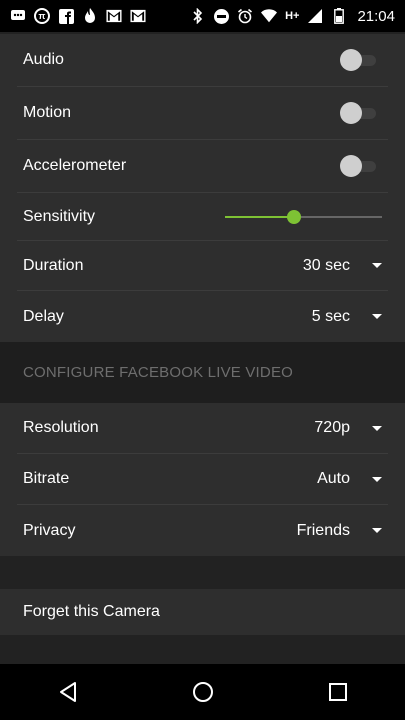 This screenshot has height=720, width=405. What do you see at coordinates (202, 266) in the screenshot?
I see `duration-row: Duration 30 sec` at bounding box center [202, 266].